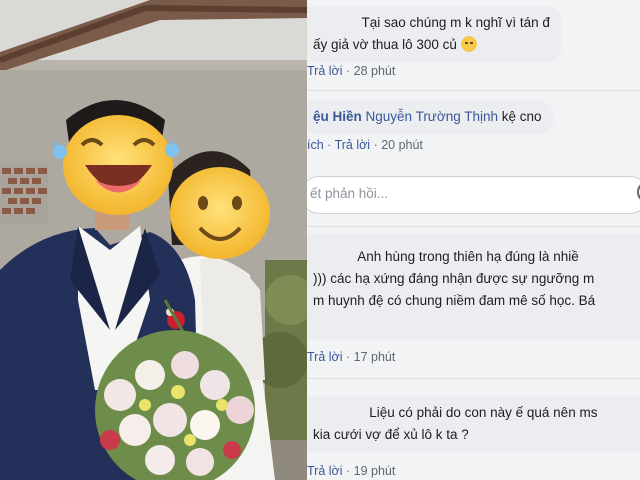  What do you see at coordinates (385, 44) in the screenshot?
I see `comment-text: ấy giả vờ thua lô 300 củ` at bounding box center [385, 44].